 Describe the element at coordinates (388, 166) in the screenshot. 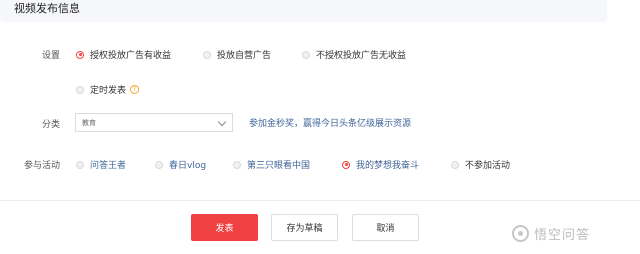

I see `activity-my-dream-label: 我的梦想我奋斗` at that location.